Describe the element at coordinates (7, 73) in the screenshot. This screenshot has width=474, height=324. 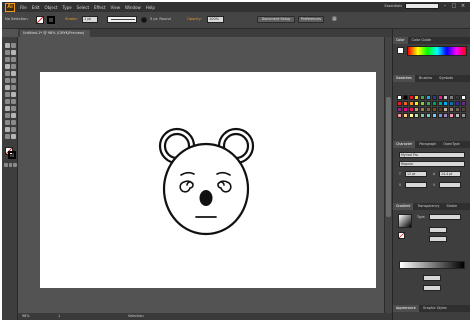
I see `paintbrush-tool-icon` at that location.